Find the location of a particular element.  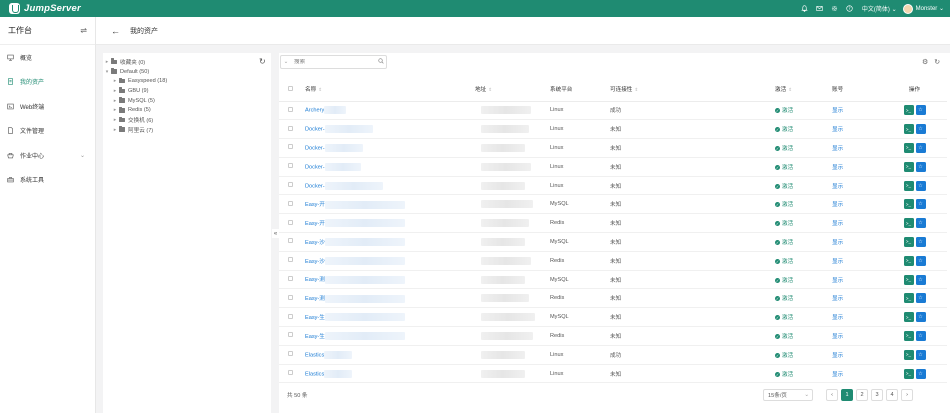

page-button-4: 4 is located at coordinates (892, 395).